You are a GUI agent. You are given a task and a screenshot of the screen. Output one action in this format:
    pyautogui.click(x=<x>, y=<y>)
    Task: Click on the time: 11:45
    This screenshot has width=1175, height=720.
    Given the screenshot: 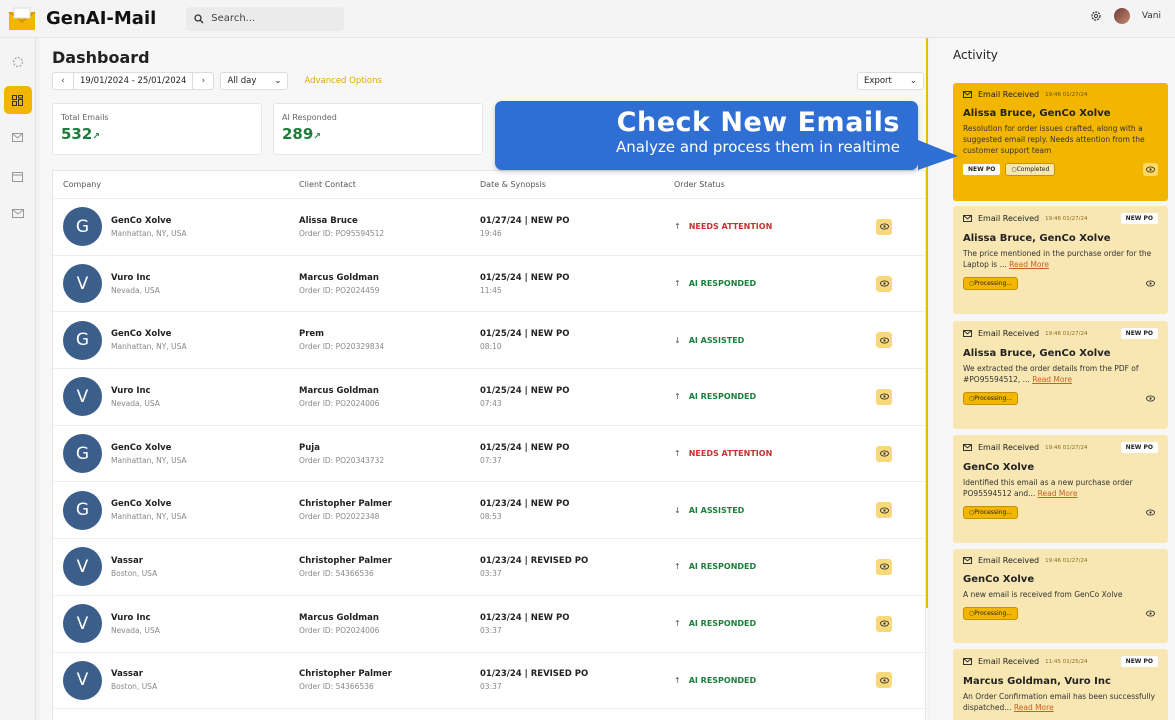 What is the action you would take?
    pyautogui.click(x=491, y=290)
    